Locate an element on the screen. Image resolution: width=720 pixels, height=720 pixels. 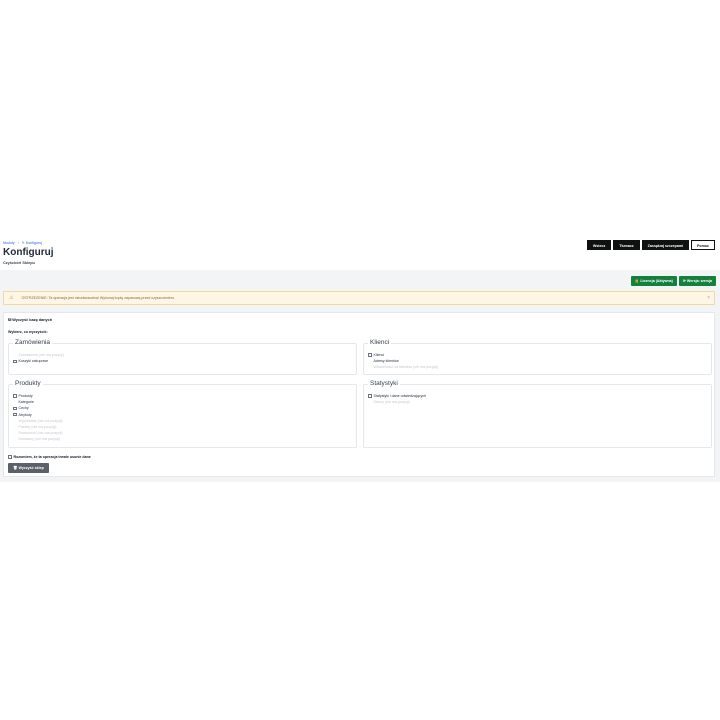
version-button: ⟳ Wersja: wersja is located at coordinates (697, 281).